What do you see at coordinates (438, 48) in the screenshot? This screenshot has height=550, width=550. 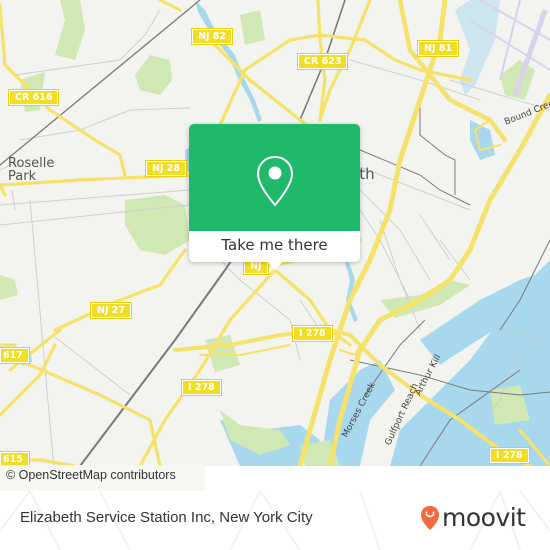 I see `route-shield-nj-81: NJ 81` at bounding box center [438, 48].